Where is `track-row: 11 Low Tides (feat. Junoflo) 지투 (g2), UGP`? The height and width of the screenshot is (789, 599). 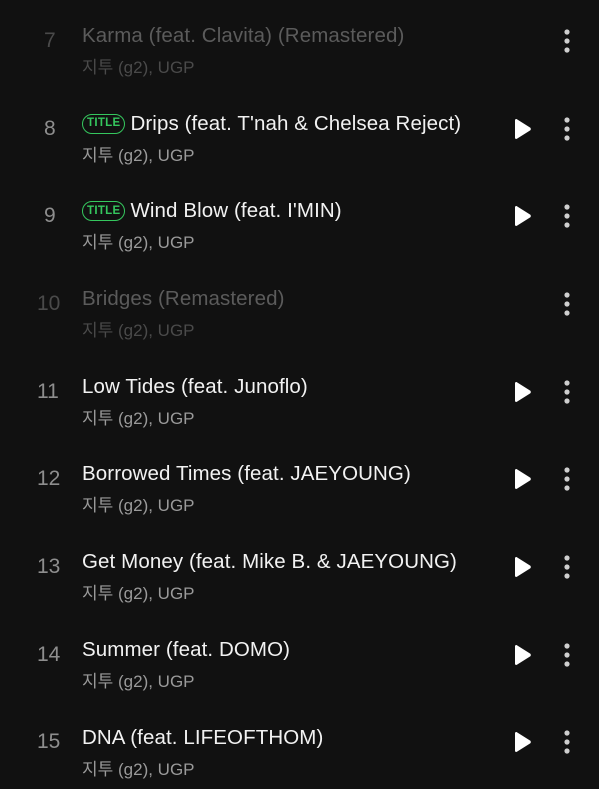 track-row: 11 Low Tides (feat. Junoflo) 지투 (g2), UGP is located at coordinates (299, 392).